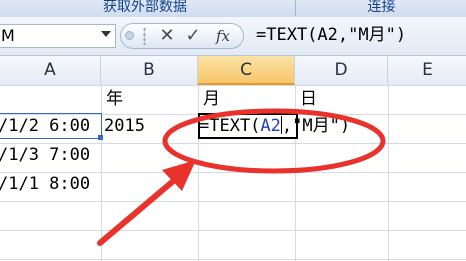  What do you see at coordinates (167, 36) in the screenshot?
I see `cancel-icon: ✕` at bounding box center [167, 36].